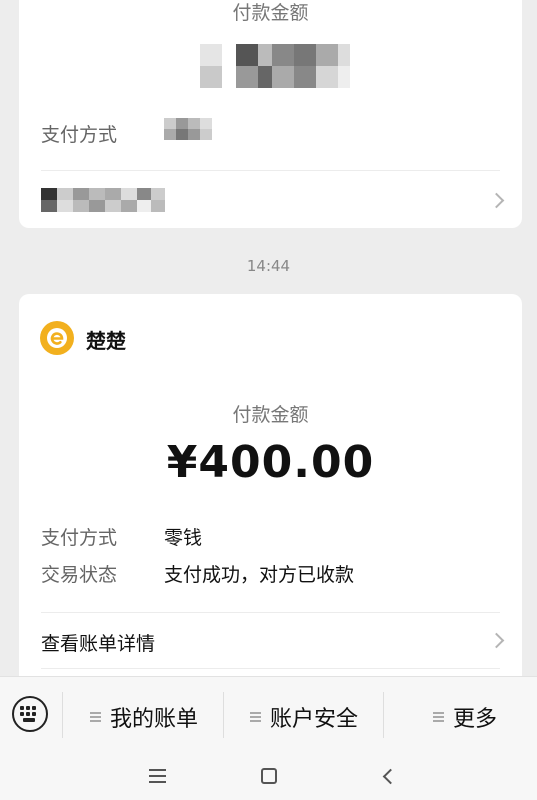 The height and width of the screenshot is (800, 537). I want to click on bottom-menu-bar: 我的账单 账户安全 更多, so click(268, 714).